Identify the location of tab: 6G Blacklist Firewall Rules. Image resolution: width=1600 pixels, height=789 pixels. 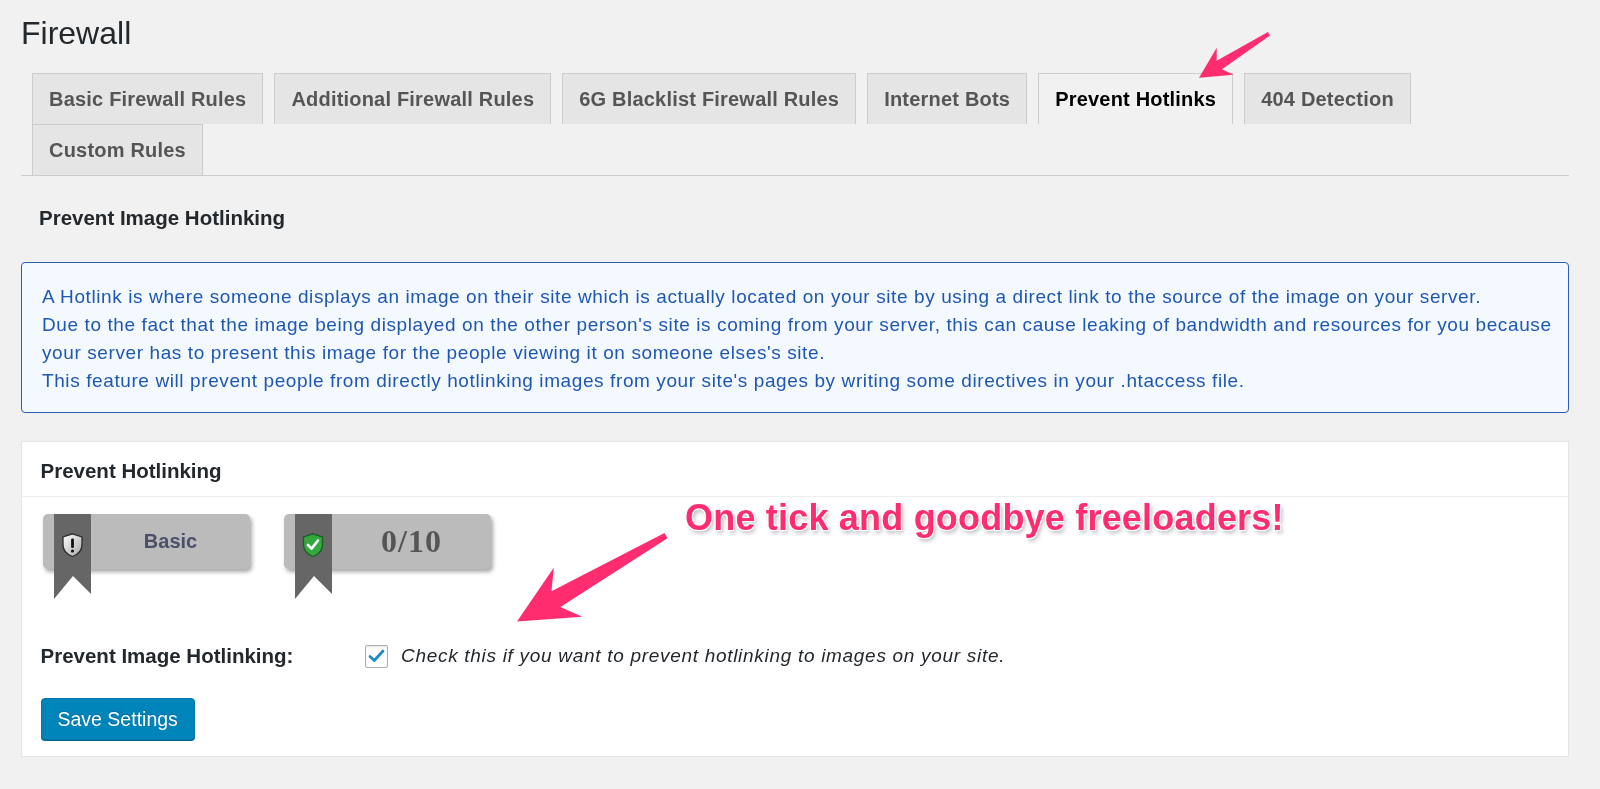
(709, 98).